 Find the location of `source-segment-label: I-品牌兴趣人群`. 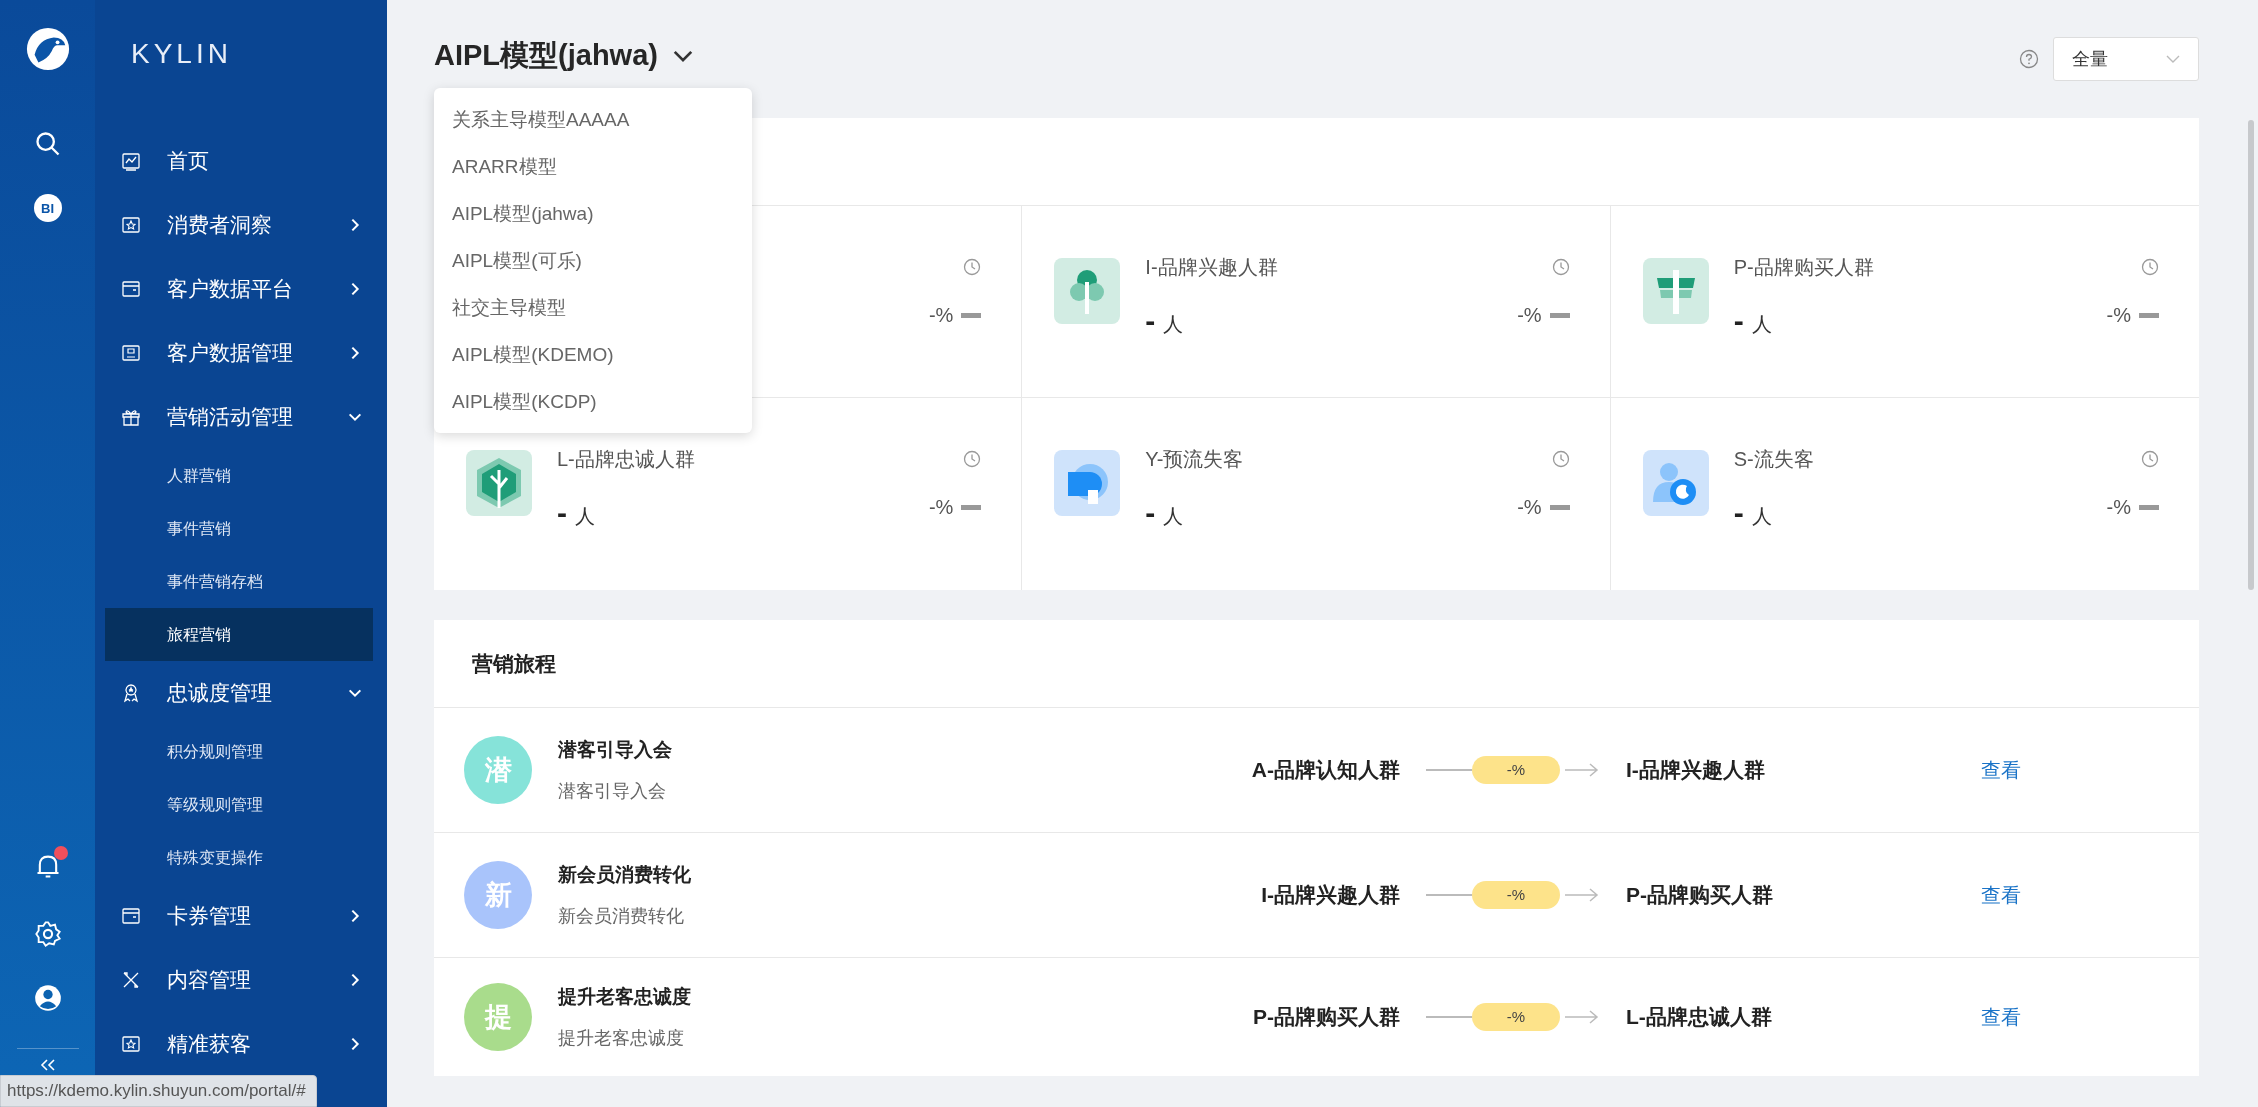

source-segment-label: I-品牌兴趣人群 is located at coordinates (1330, 894).